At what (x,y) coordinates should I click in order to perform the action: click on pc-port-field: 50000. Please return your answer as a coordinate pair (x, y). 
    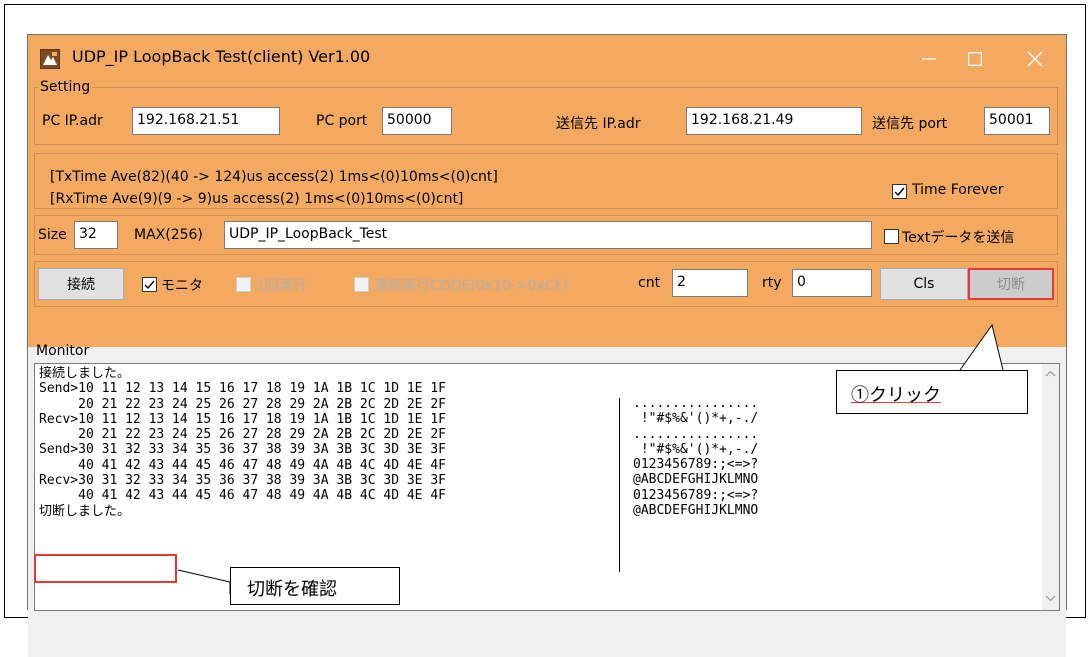
    Looking at the image, I should click on (417, 121).